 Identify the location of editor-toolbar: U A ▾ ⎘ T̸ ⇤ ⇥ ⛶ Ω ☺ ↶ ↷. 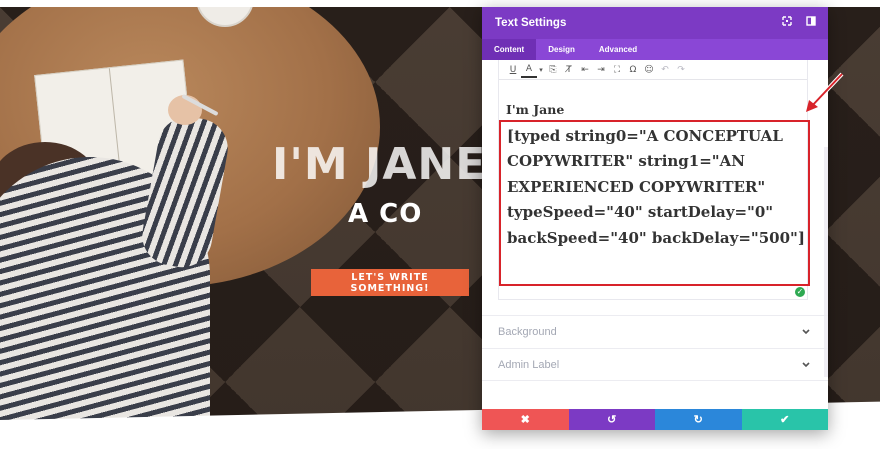
(653, 70).